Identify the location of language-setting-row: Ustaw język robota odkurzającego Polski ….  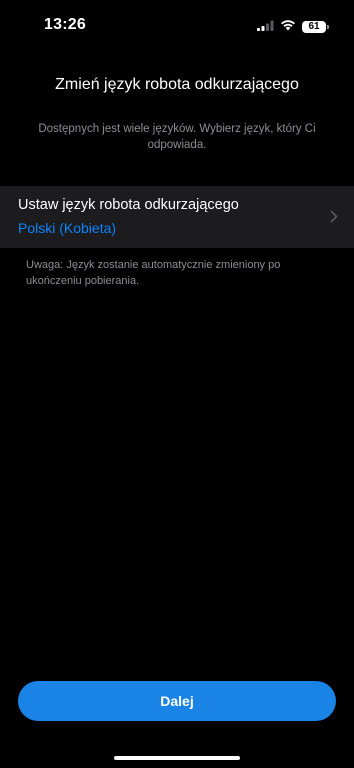
(177, 217).